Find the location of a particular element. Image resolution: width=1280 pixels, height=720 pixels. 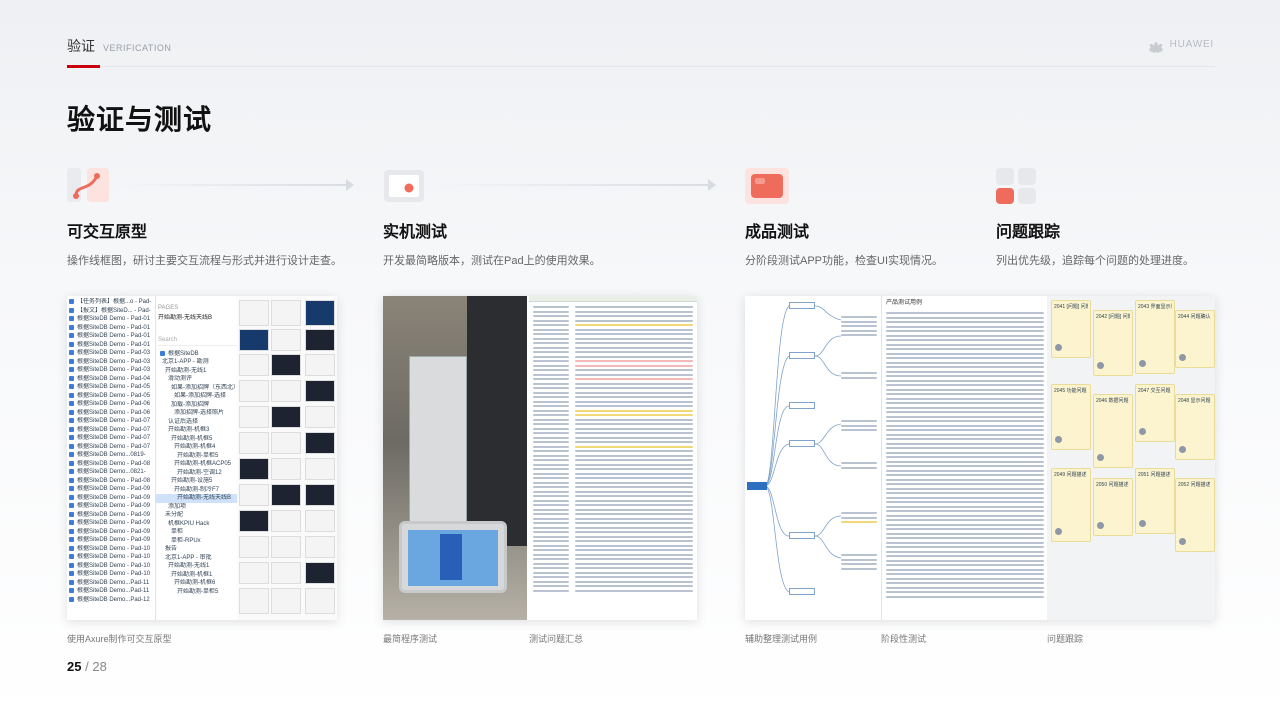

tree-item: 【任务列表】根据...o - Pad- is located at coordinates (112, 302).